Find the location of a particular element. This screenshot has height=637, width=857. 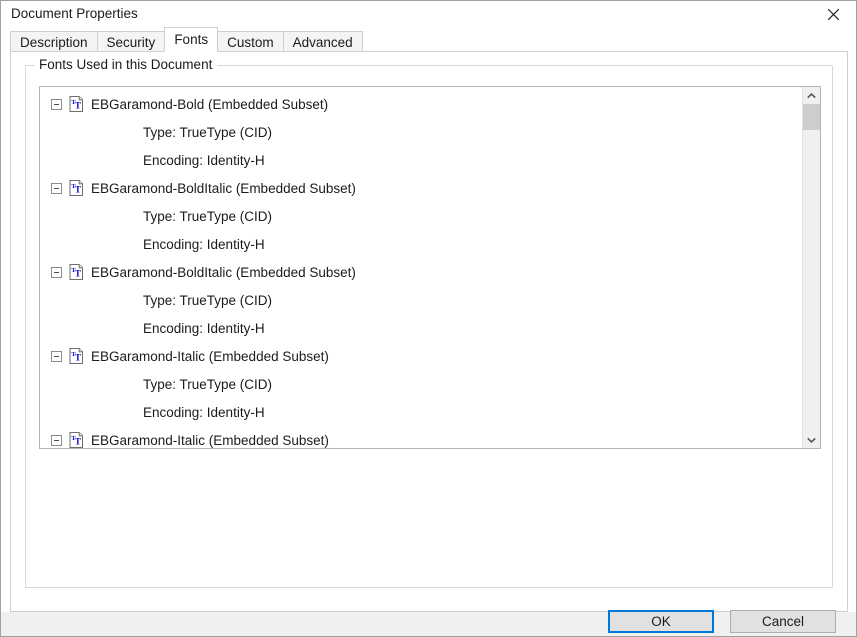

tree-item-font: T T EBGaramond-Bold (Embedded Subset) is located at coordinates (421, 104).